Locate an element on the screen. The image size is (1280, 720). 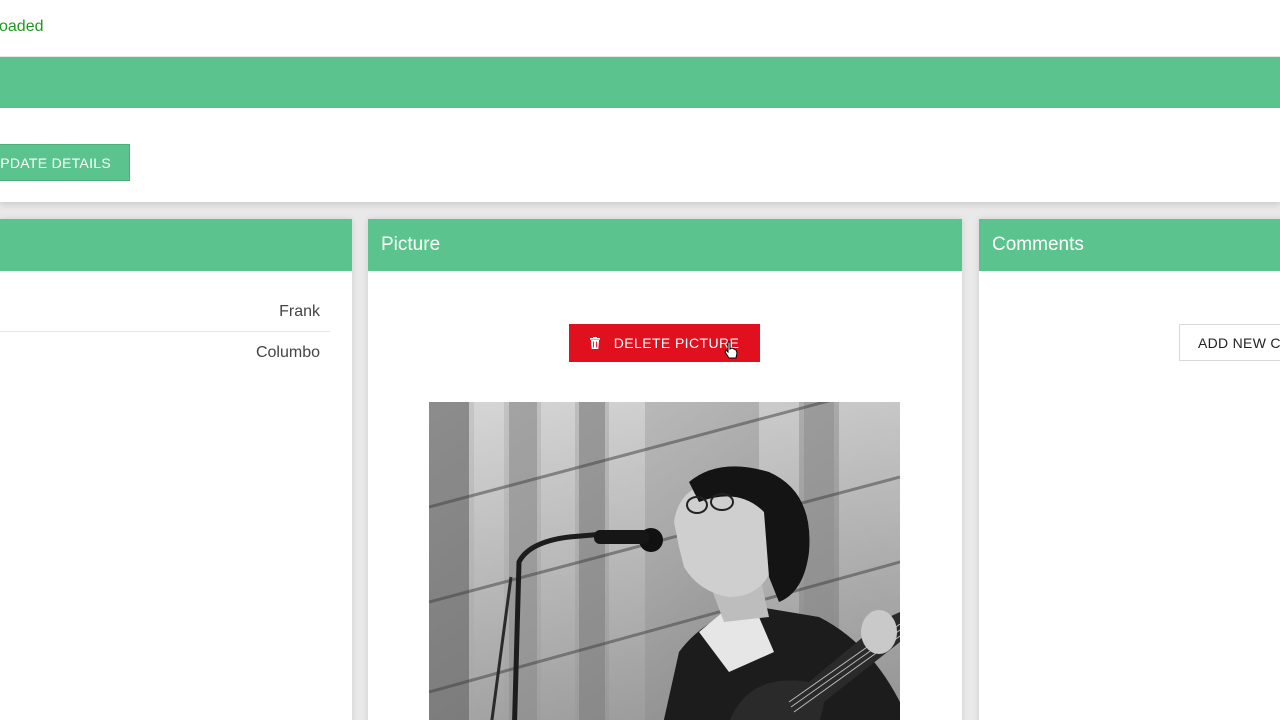
header-band is located at coordinates (640, 82).